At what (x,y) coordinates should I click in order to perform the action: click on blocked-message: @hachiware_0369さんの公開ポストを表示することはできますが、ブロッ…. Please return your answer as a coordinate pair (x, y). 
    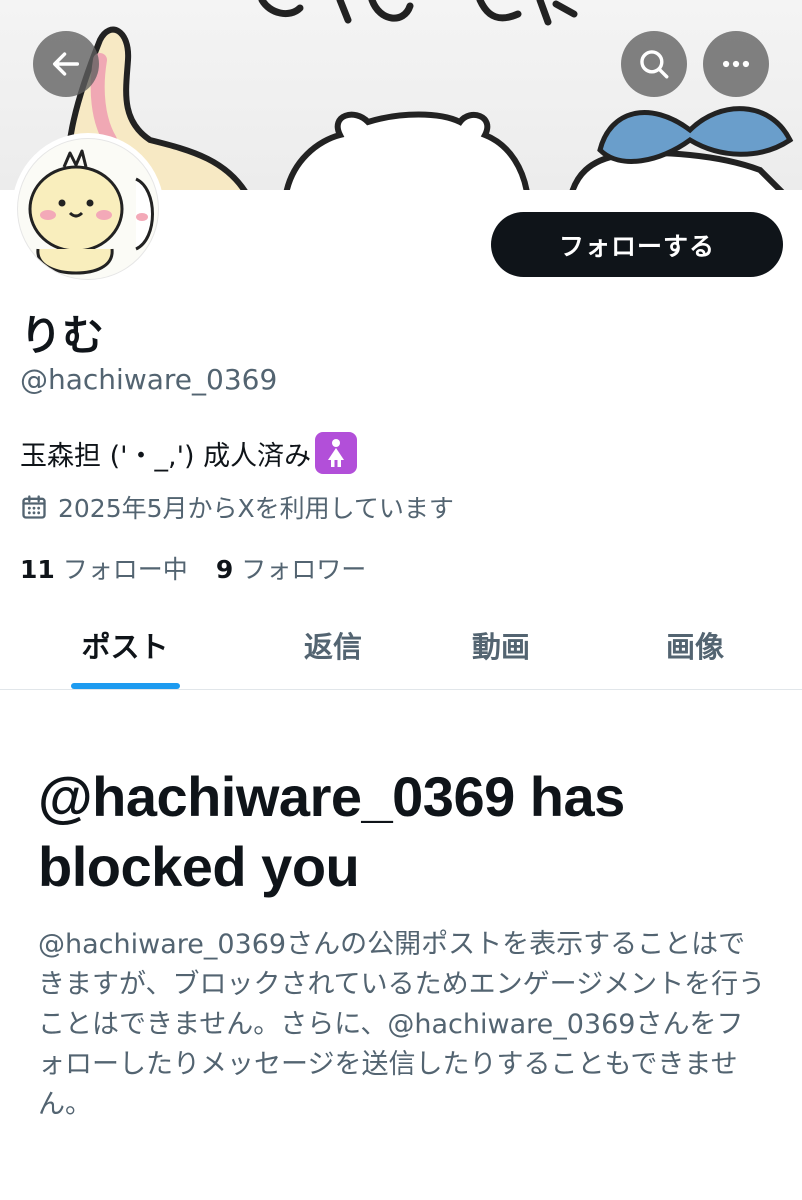
    Looking at the image, I should click on (402, 1024).